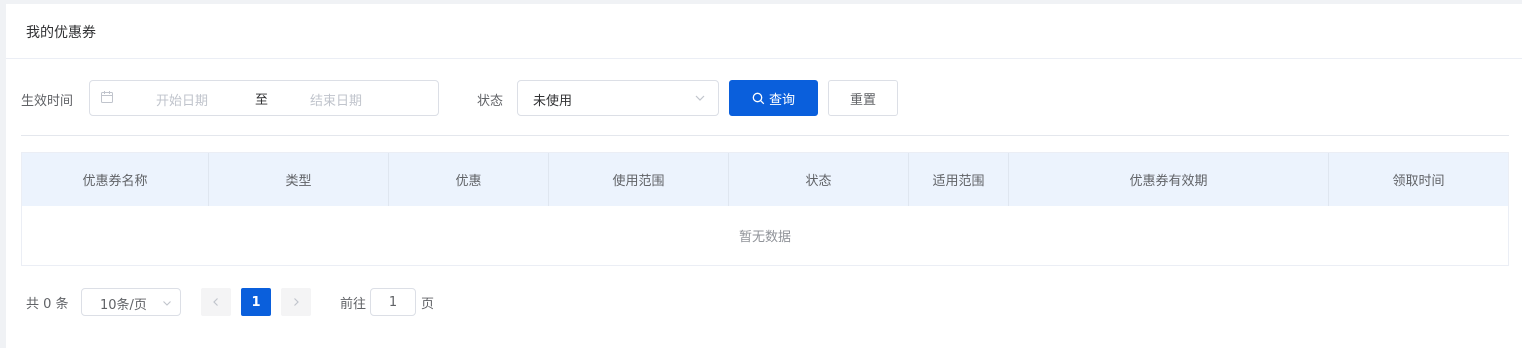 The width and height of the screenshot is (1522, 348). Describe the element at coordinates (108, 98) in the screenshot. I see `calendar-icon` at that location.